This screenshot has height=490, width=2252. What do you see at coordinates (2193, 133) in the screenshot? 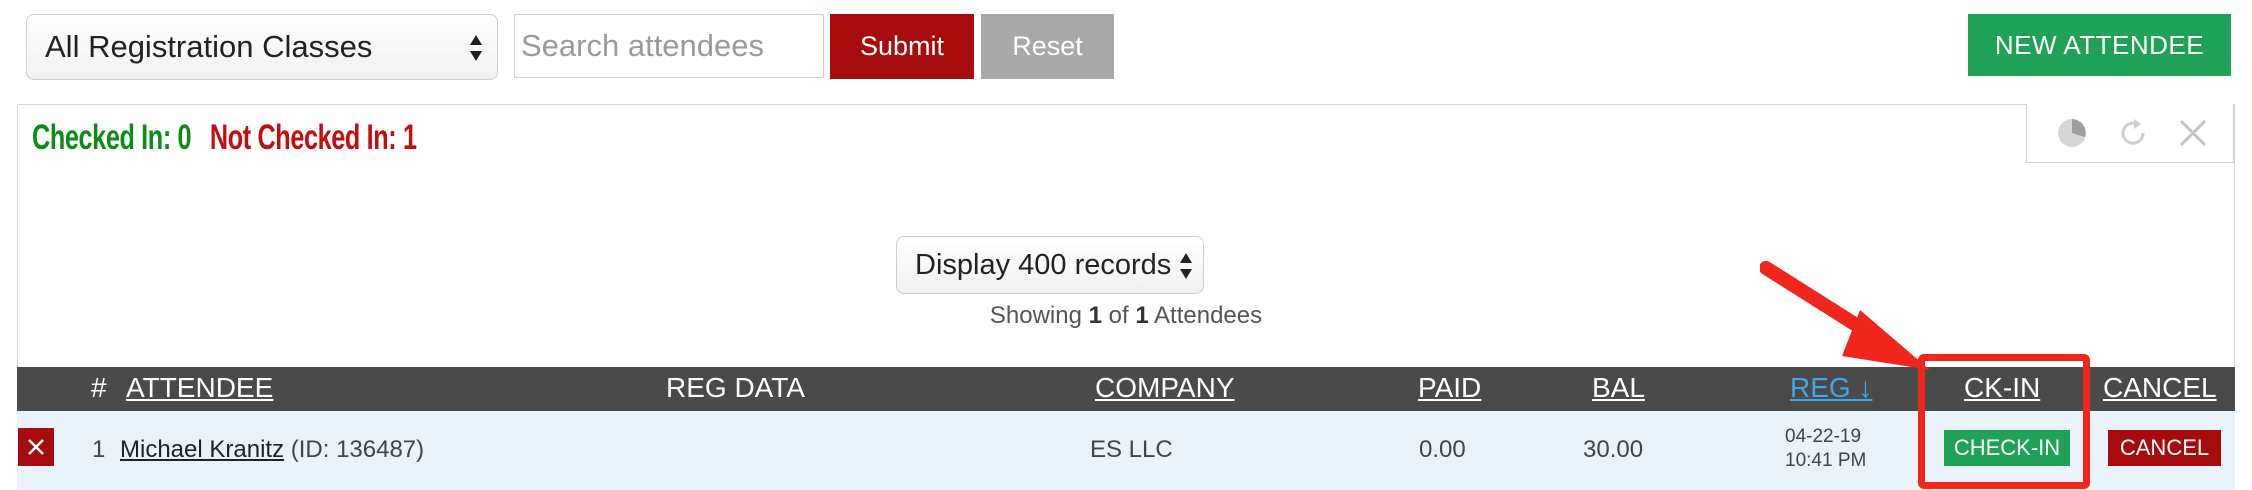
I see `close-icon` at bounding box center [2193, 133].